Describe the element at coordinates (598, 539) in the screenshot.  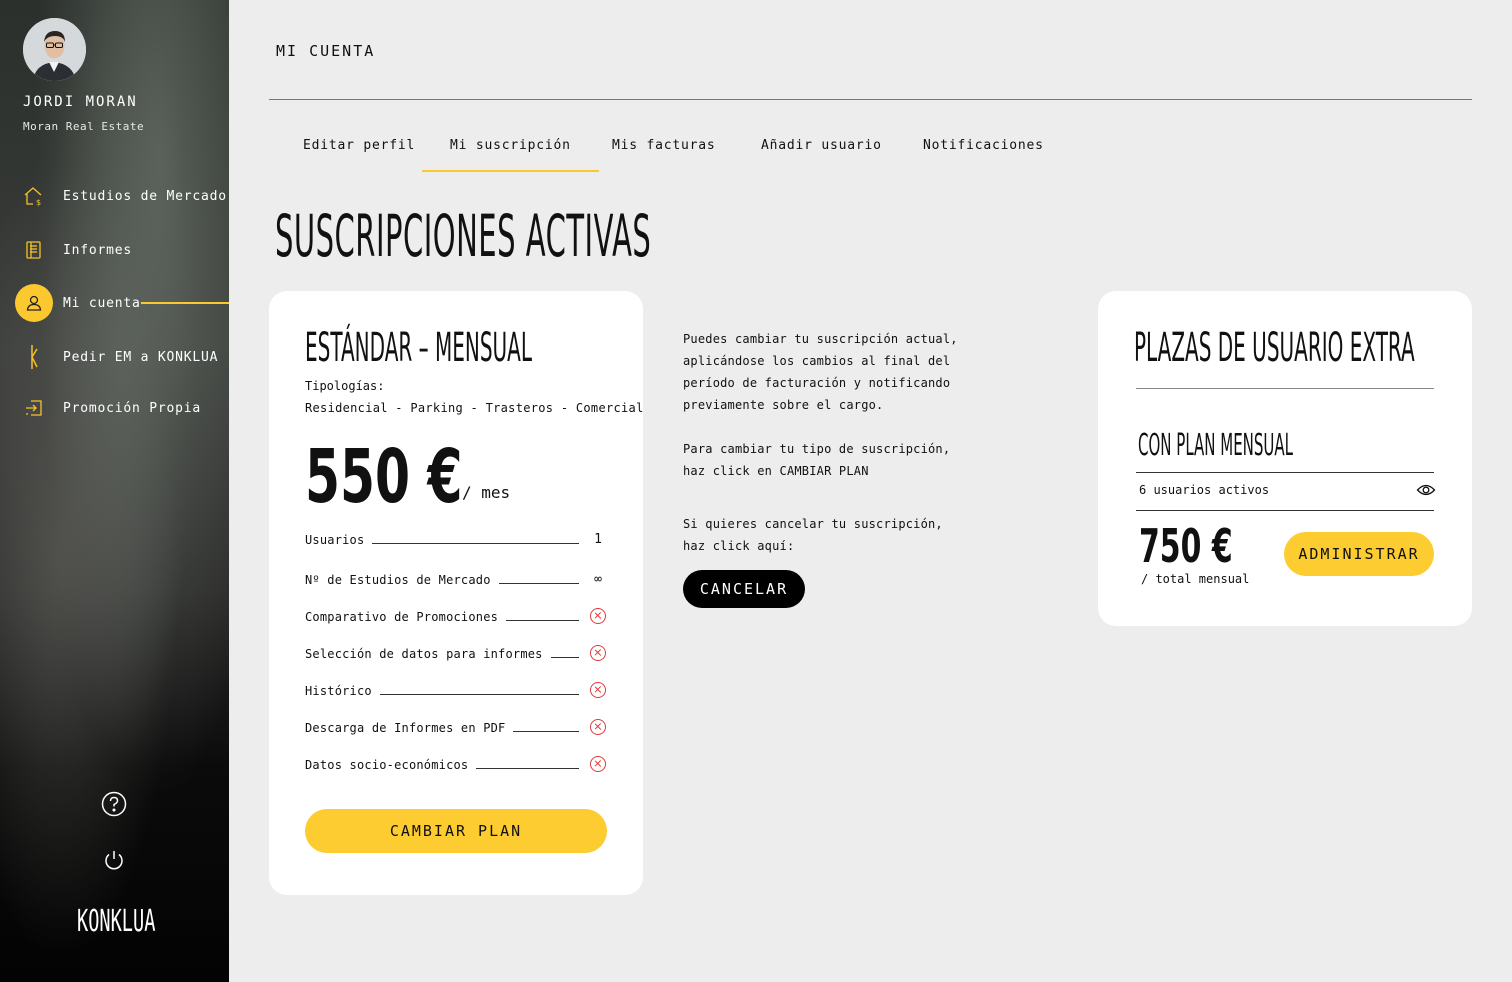
I see `feature-value: 1` at that location.